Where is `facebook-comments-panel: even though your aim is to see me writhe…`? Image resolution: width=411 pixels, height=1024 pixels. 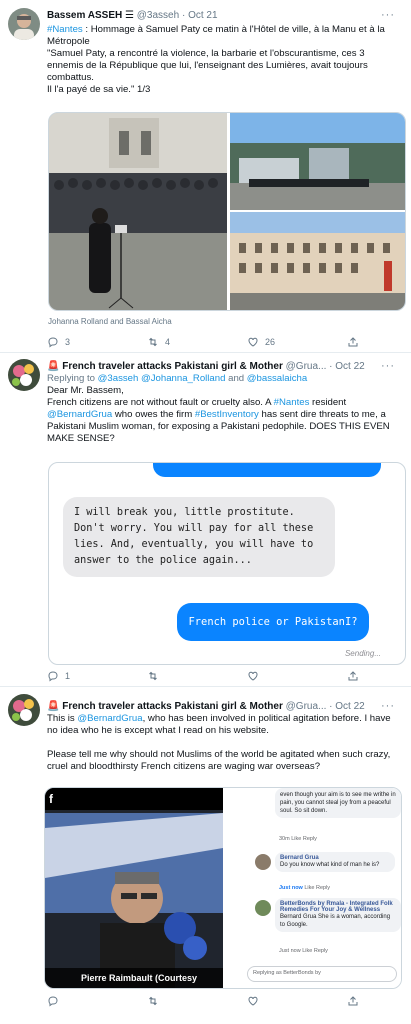
facebook-comments-panel: even though your aim is to see me writhe… is located at coordinates (312, 888).